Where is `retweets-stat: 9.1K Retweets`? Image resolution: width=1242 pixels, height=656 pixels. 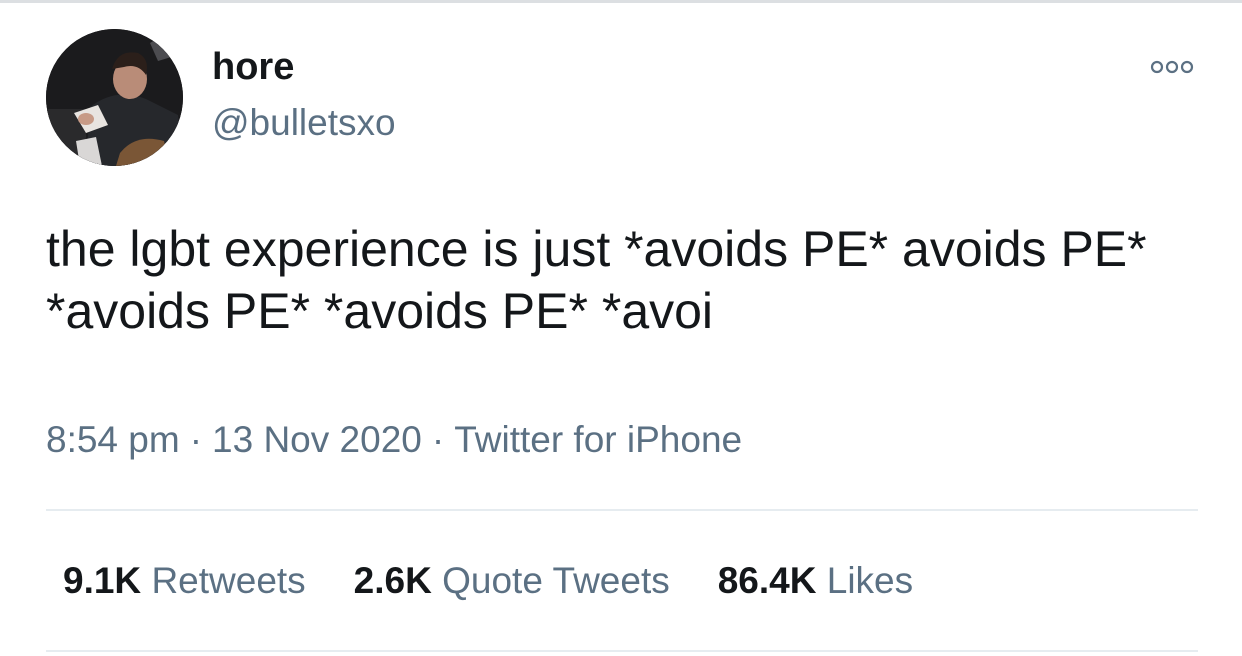 retweets-stat: 9.1K Retweets is located at coordinates (184, 581).